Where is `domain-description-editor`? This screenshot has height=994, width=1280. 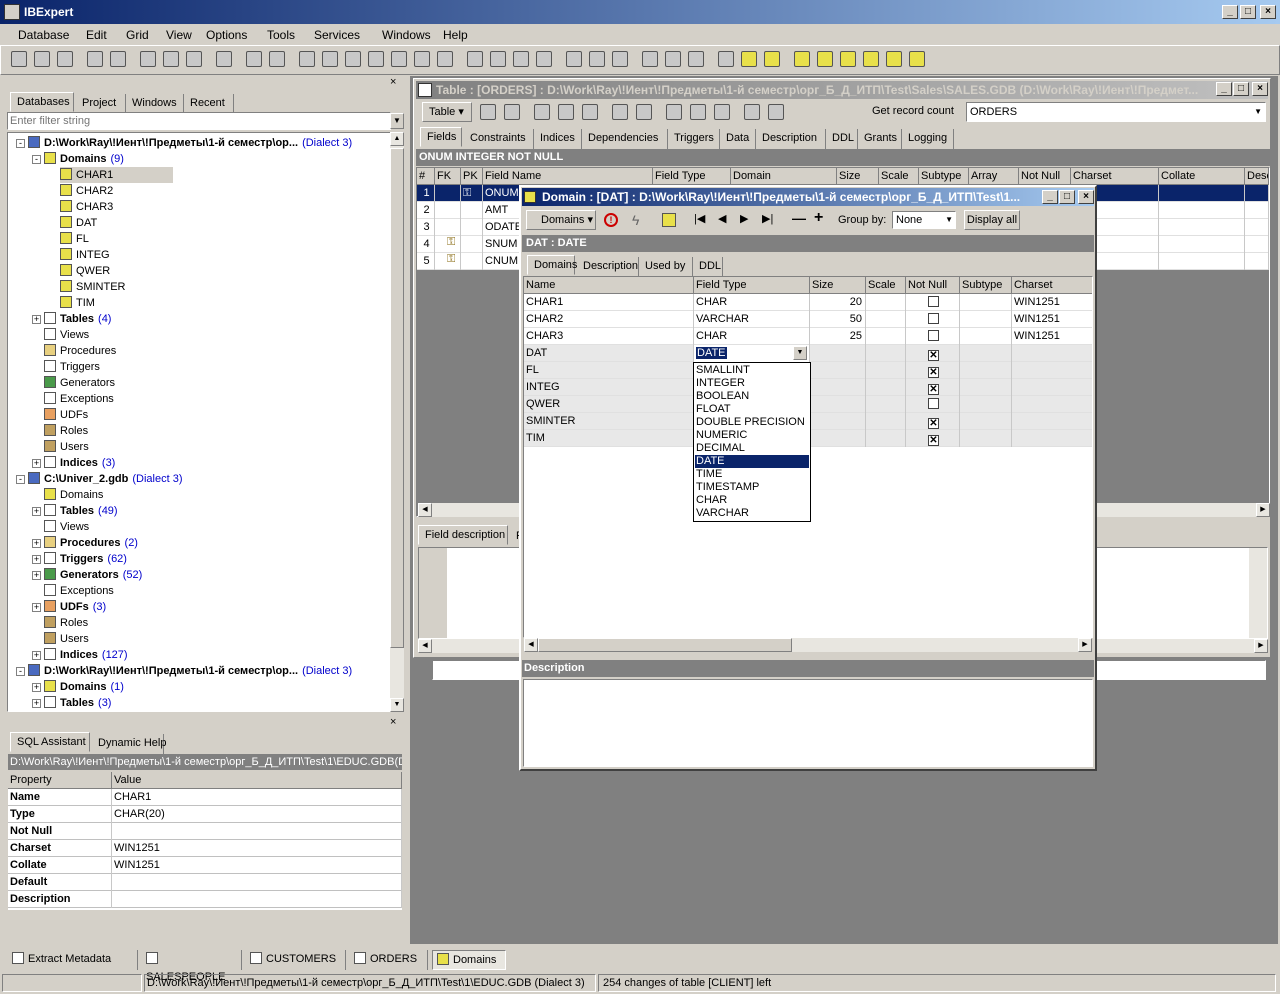 domain-description-editor is located at coordinates (808, 723).